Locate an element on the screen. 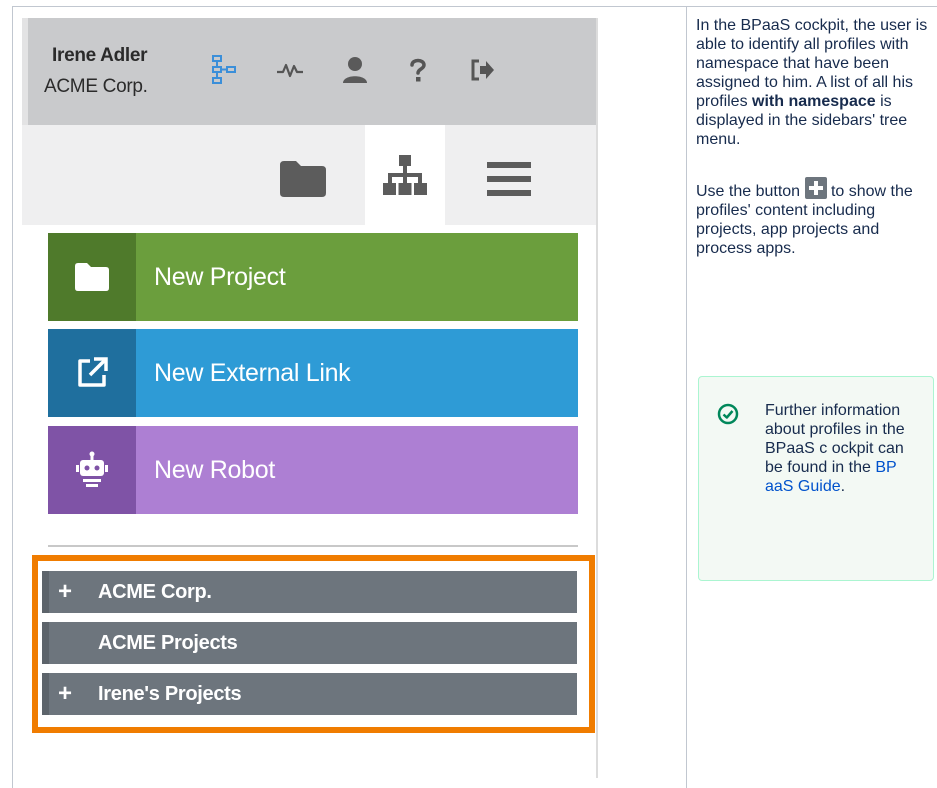 This screenshot has height=788, width=937. action-label: New External Link is located at coordinates (252, 372).